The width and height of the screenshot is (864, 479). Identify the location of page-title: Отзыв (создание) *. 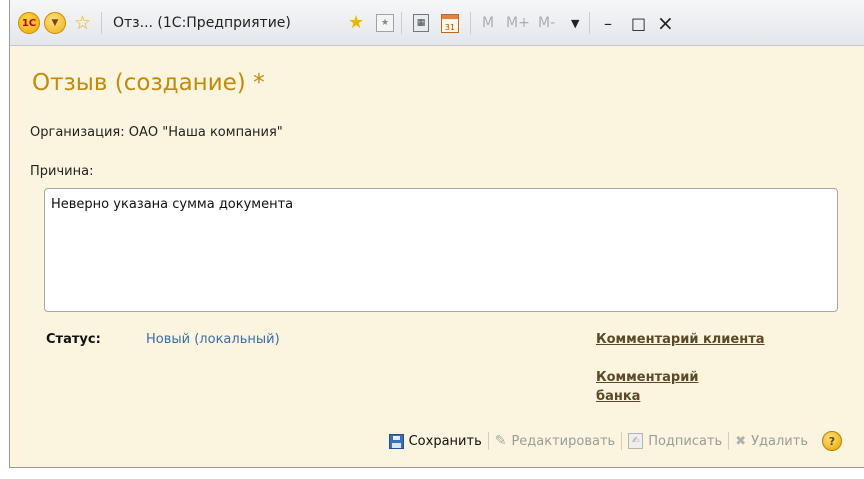
(148, 83).